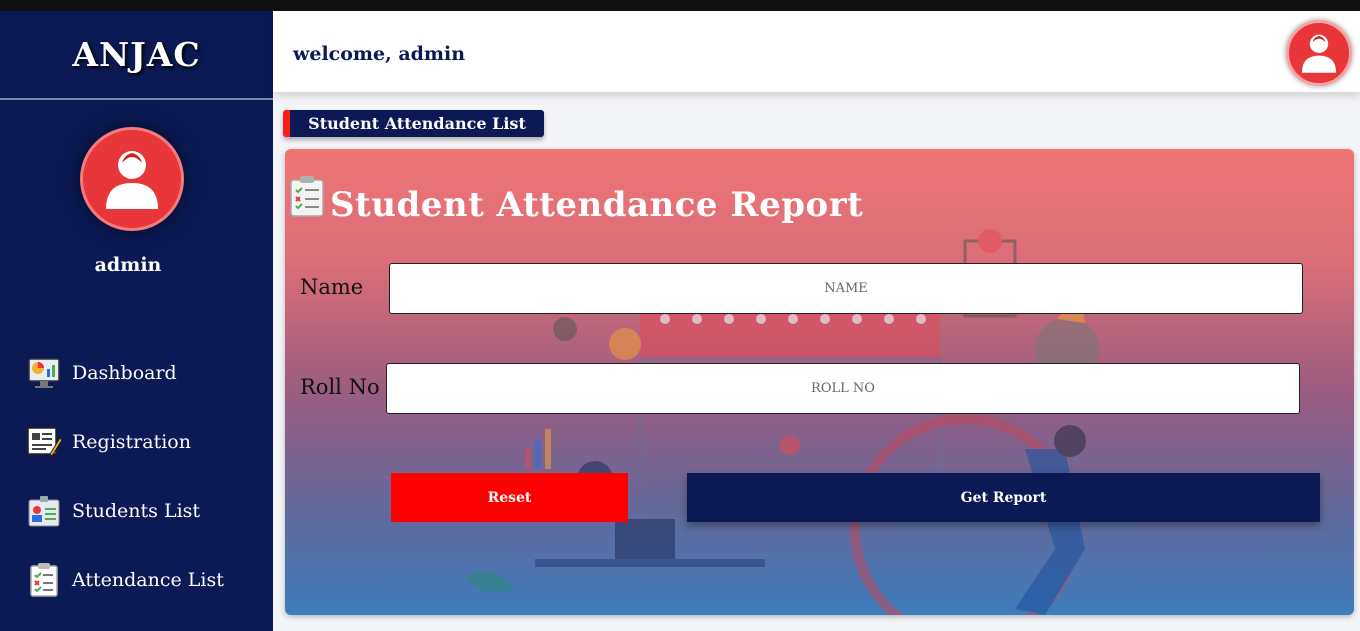 Image resolution: width=1360 pixels, height=631 pixels. I want to click on rollno-input, so click(843, 388).